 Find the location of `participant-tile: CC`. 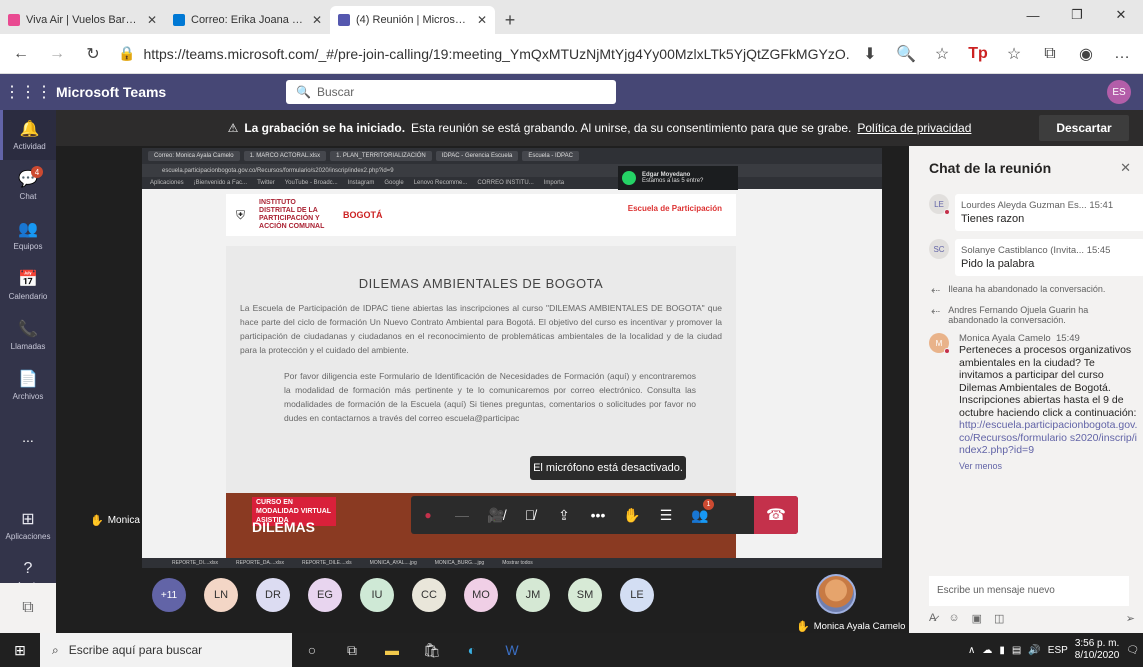

participant-tile: CC is located at coordinates (429, 595).